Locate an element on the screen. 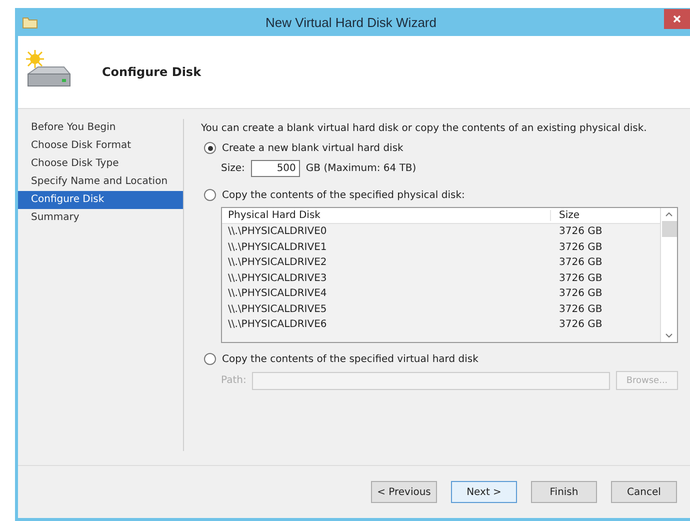 This screenshot has height=521, width=690. list-row: \\.\PHYSICALDRIVE2 3726 GB is located at coordinates (441, 262).